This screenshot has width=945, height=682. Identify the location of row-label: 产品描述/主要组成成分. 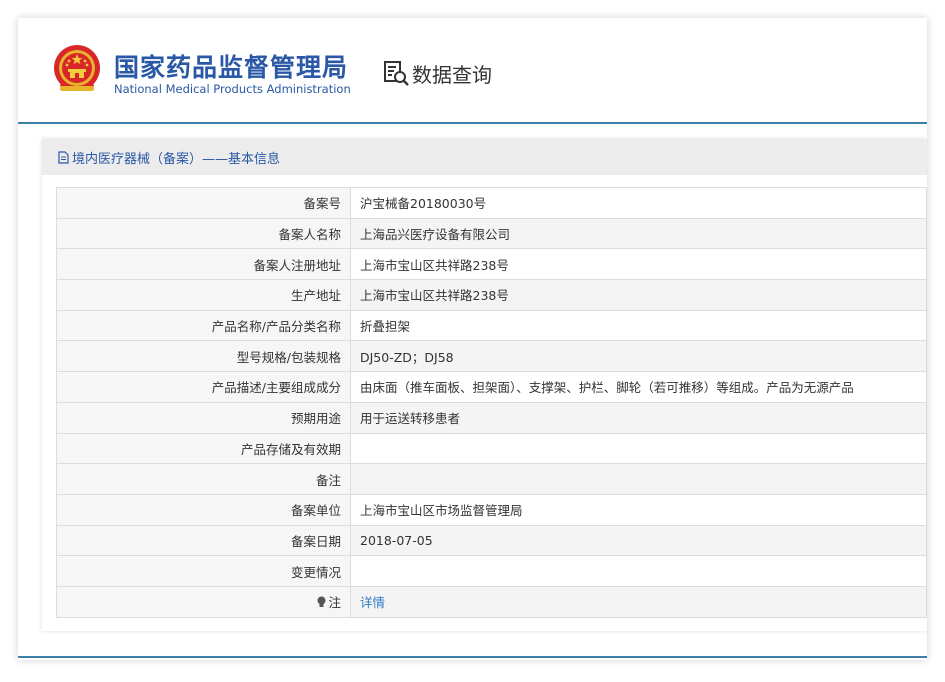
(203, 387).